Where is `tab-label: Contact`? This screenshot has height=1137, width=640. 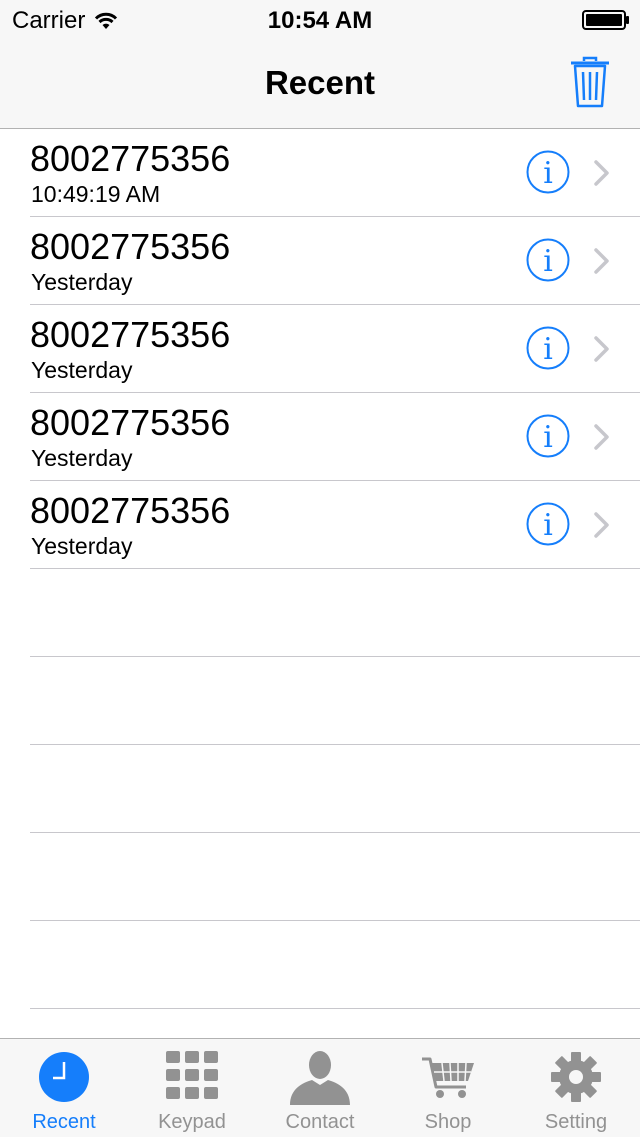
tab-label: Contact is located at coordinates (320, 1122).